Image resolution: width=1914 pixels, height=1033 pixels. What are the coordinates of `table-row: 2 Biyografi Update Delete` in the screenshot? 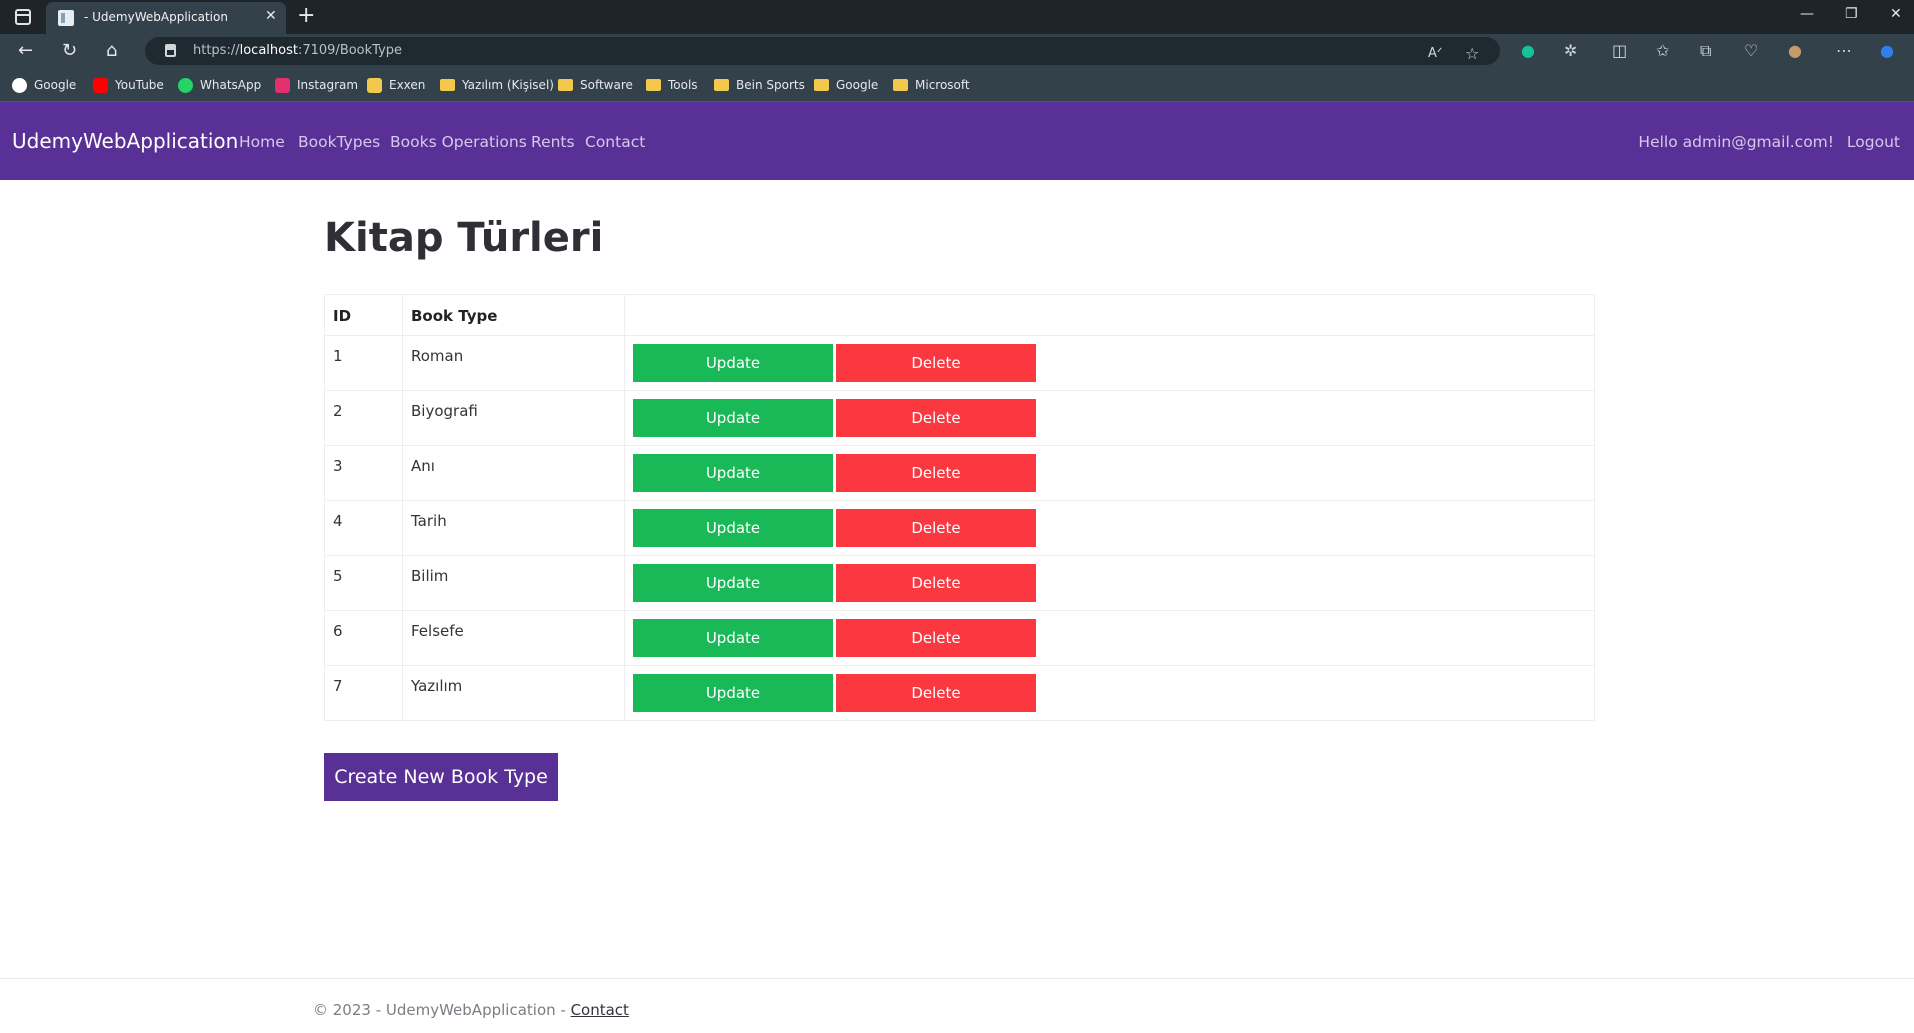 It's located at (959, 418).